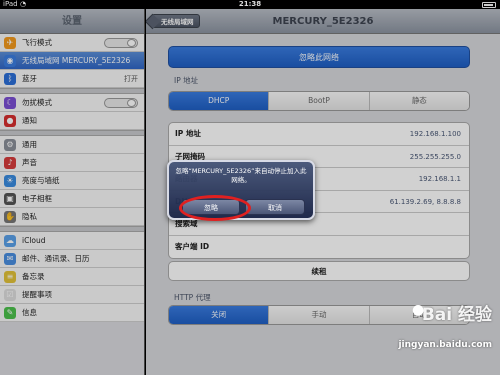  Describe the element at coordinates (275, 207) in the screenshot. I see `cancel-button: 取消` at that location.